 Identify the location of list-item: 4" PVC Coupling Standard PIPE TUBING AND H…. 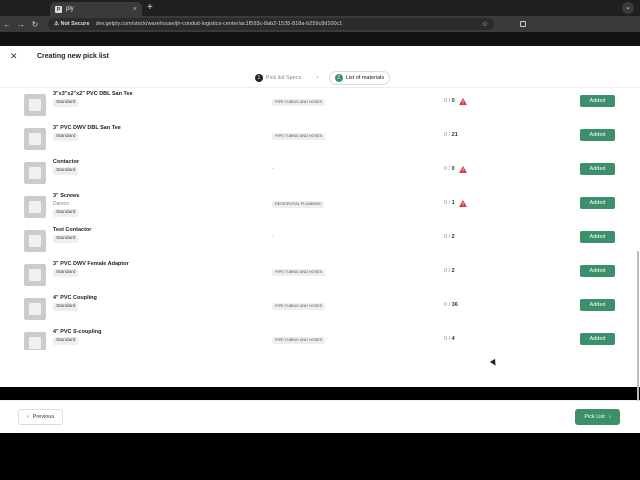
(320, 311).